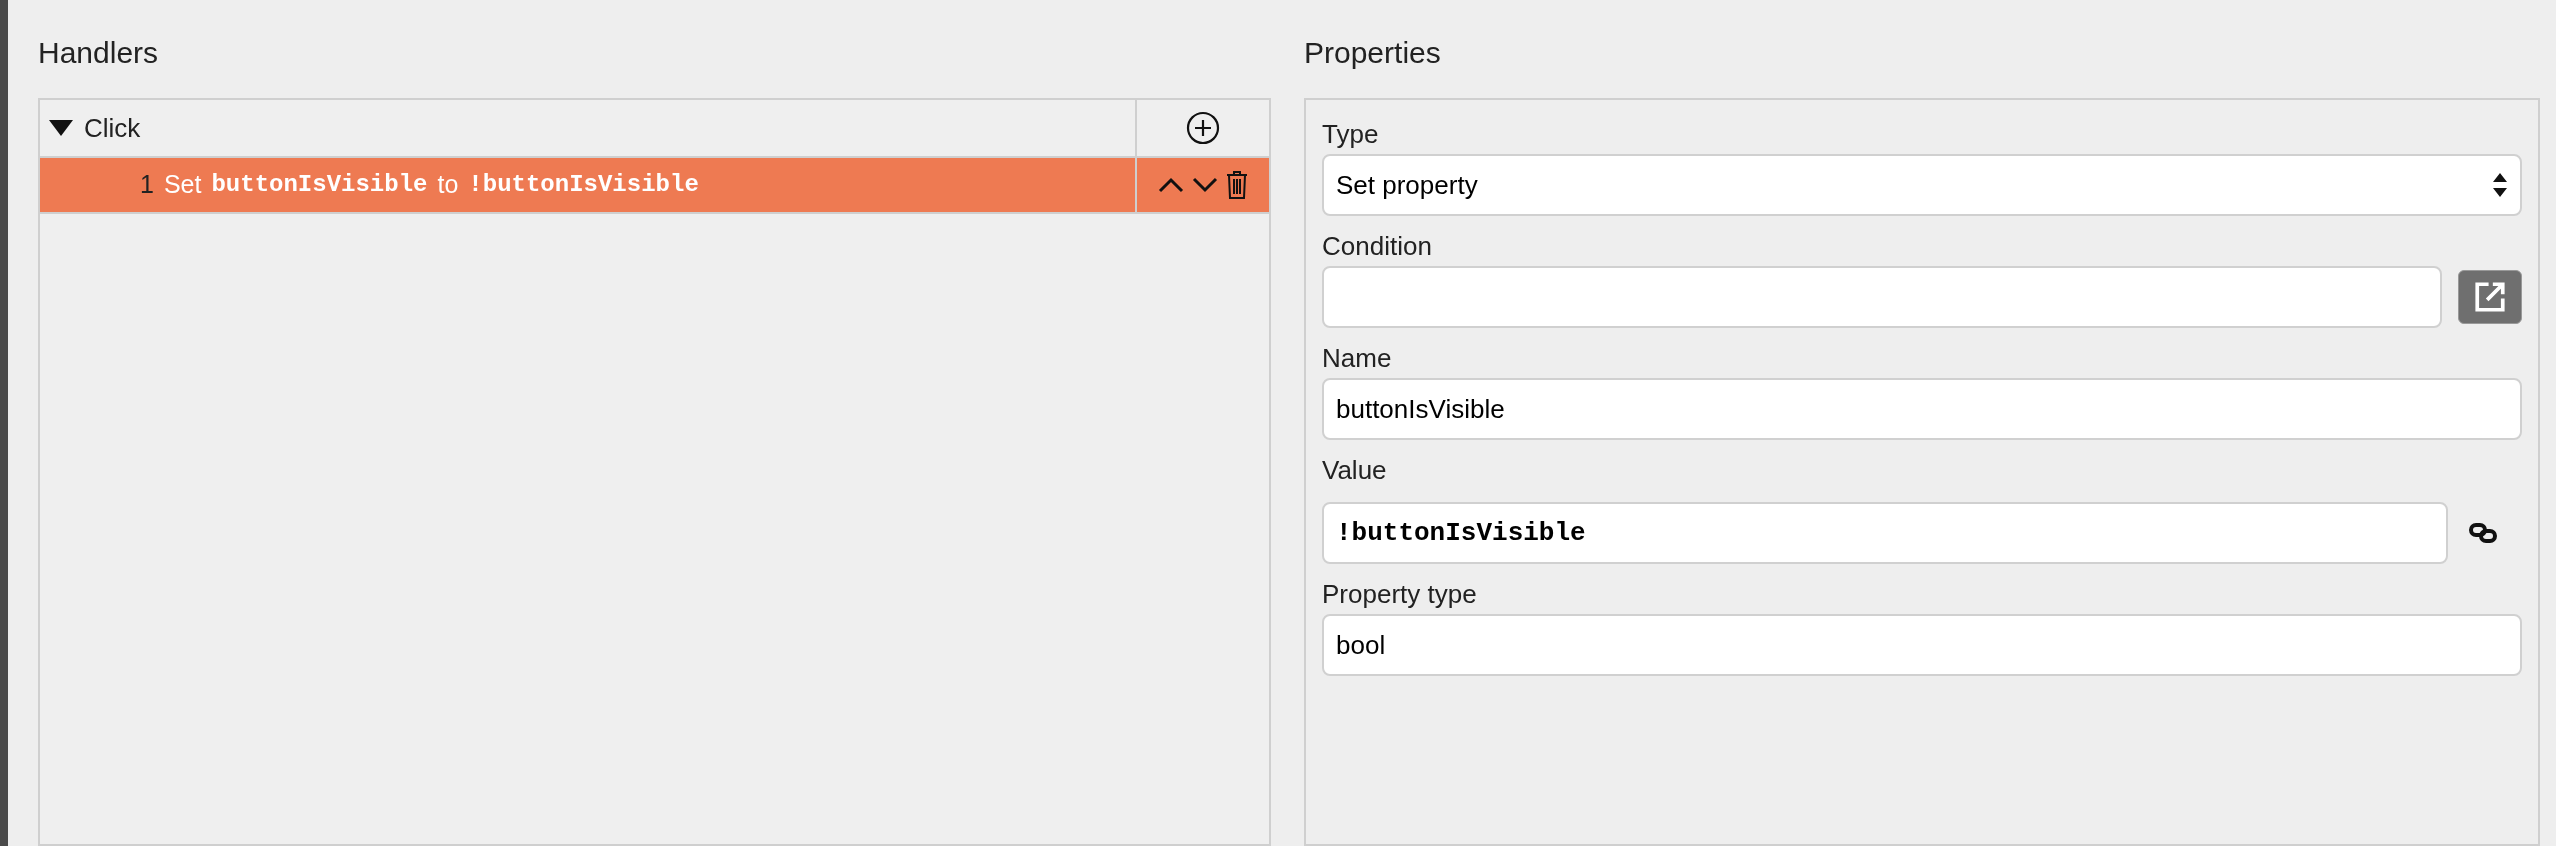 The image size is (2556, 846). I want to click on action-number: 1, so click(147, 185).